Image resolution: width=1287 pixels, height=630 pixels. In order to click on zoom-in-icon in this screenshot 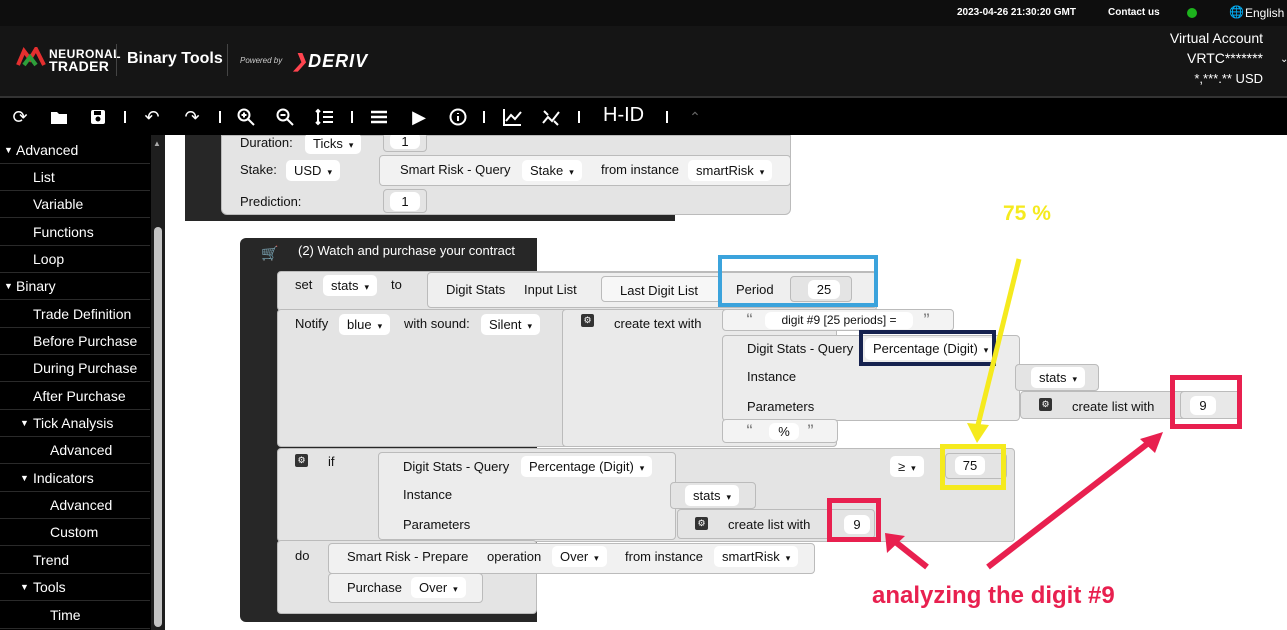, I will do `click(246, 117)`.